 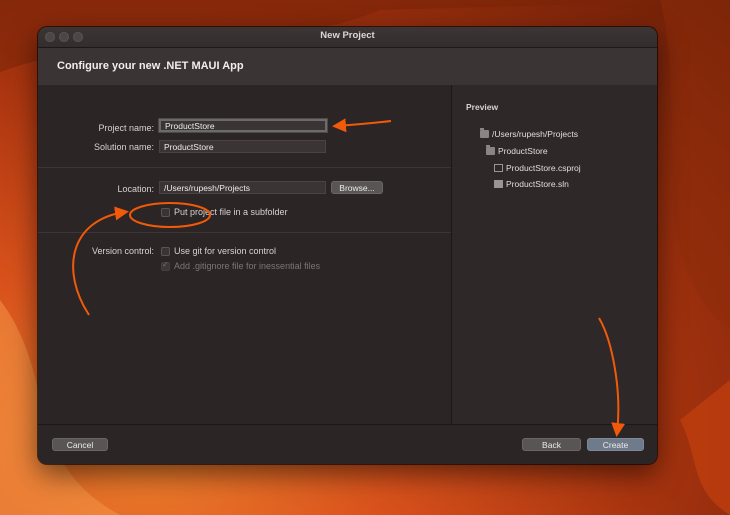 What do you see at coordinates (243, 125) in the screenshot?
I see `project-name-field: ProductStore` at bounding box center [243, 125].